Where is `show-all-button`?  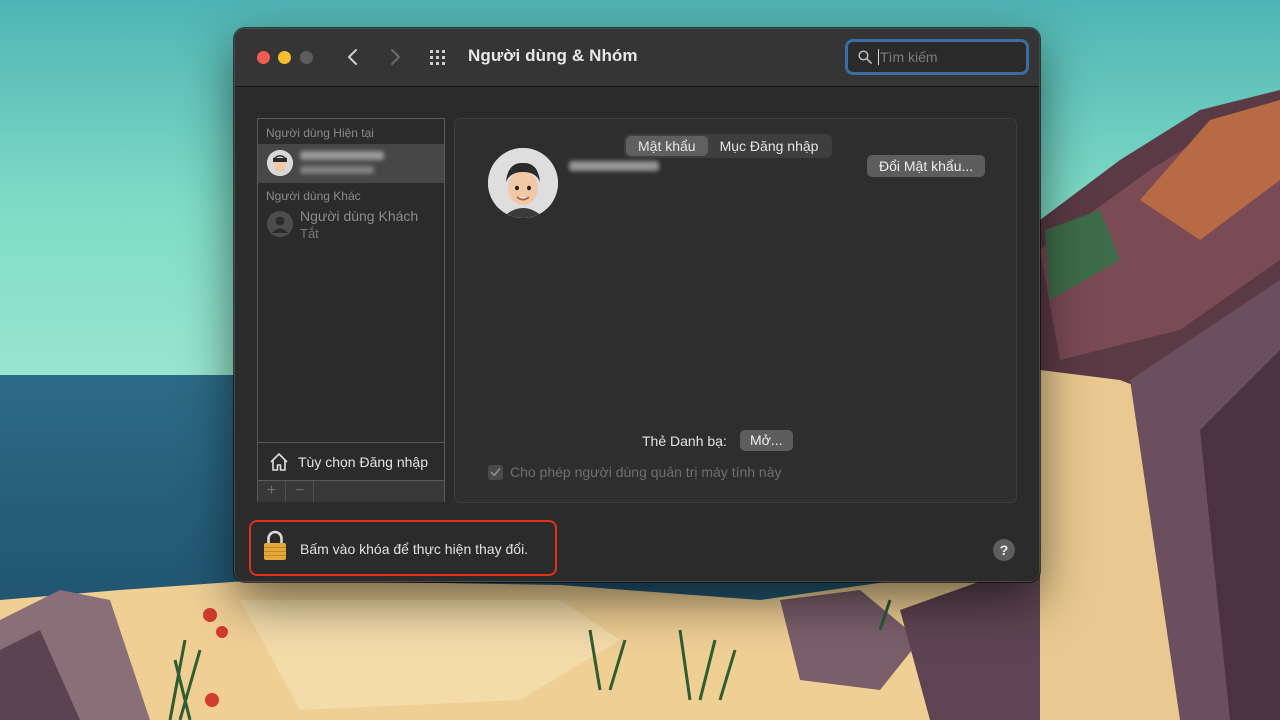
show-all-button is located at coordinates (439, 58).